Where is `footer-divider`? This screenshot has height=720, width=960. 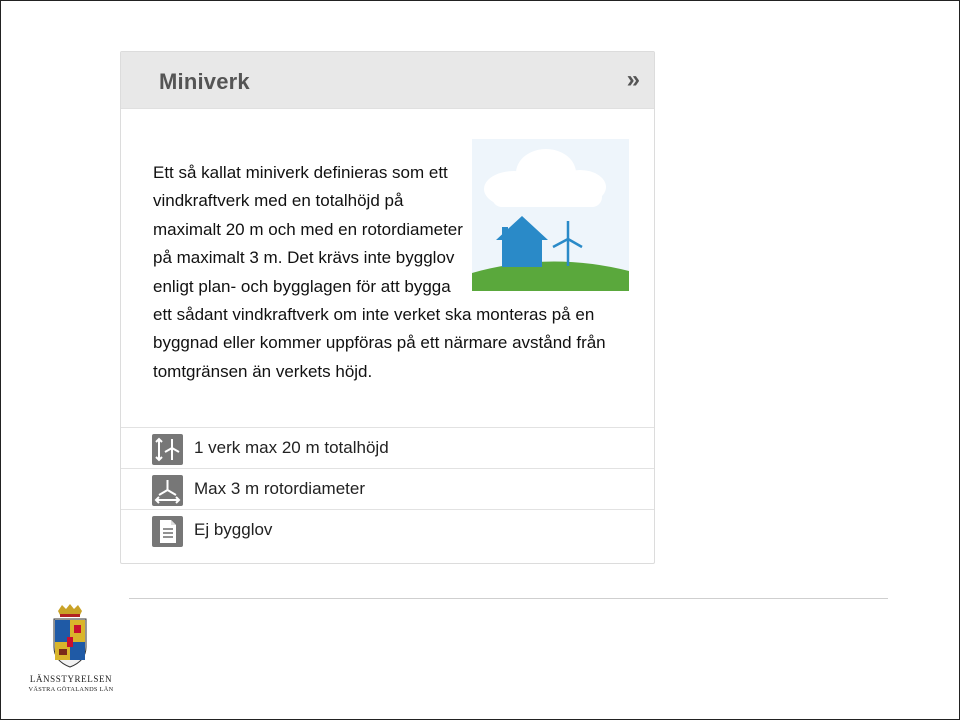 footer-divider is located at coordinates (508, 598).